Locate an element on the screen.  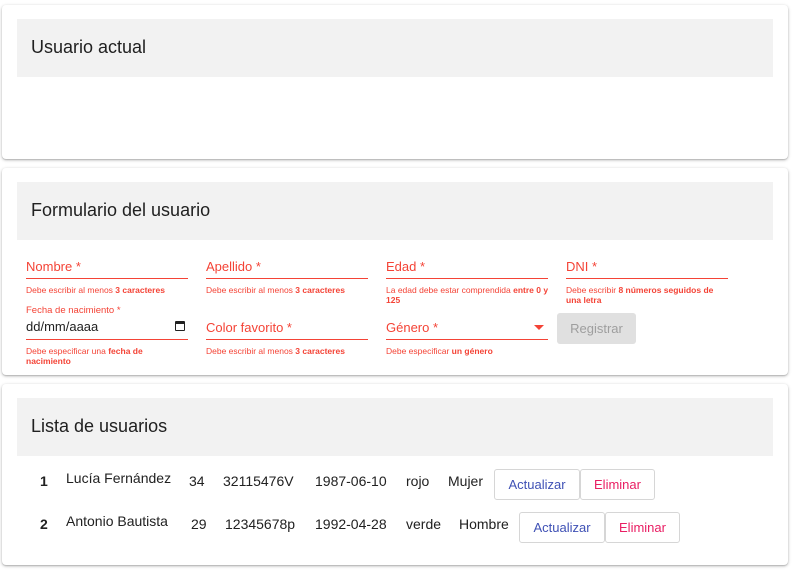
fecha-field: dd/mm/aaaa is located at coordinates (107, 328).